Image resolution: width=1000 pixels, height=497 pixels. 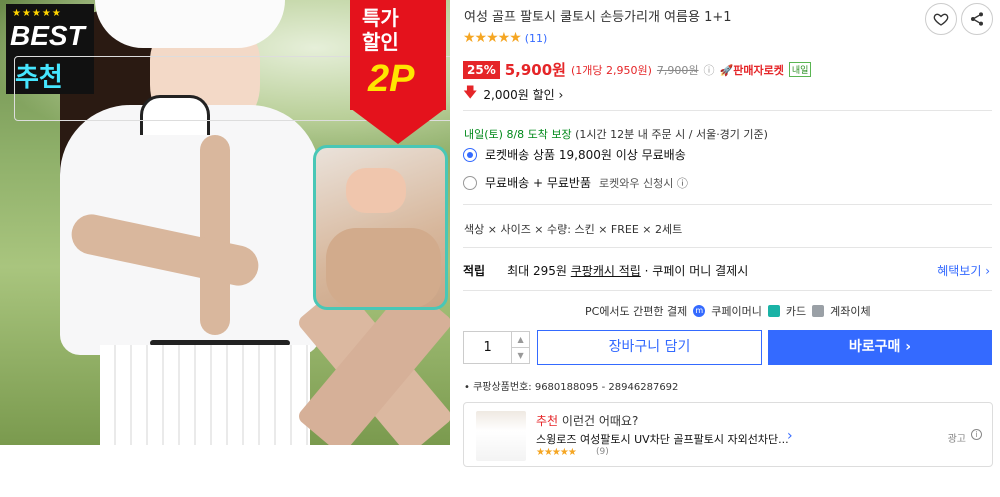 I want to click on coupon-discount: 🡇 2,000원 할인 ›, so click(x=513, y=94).